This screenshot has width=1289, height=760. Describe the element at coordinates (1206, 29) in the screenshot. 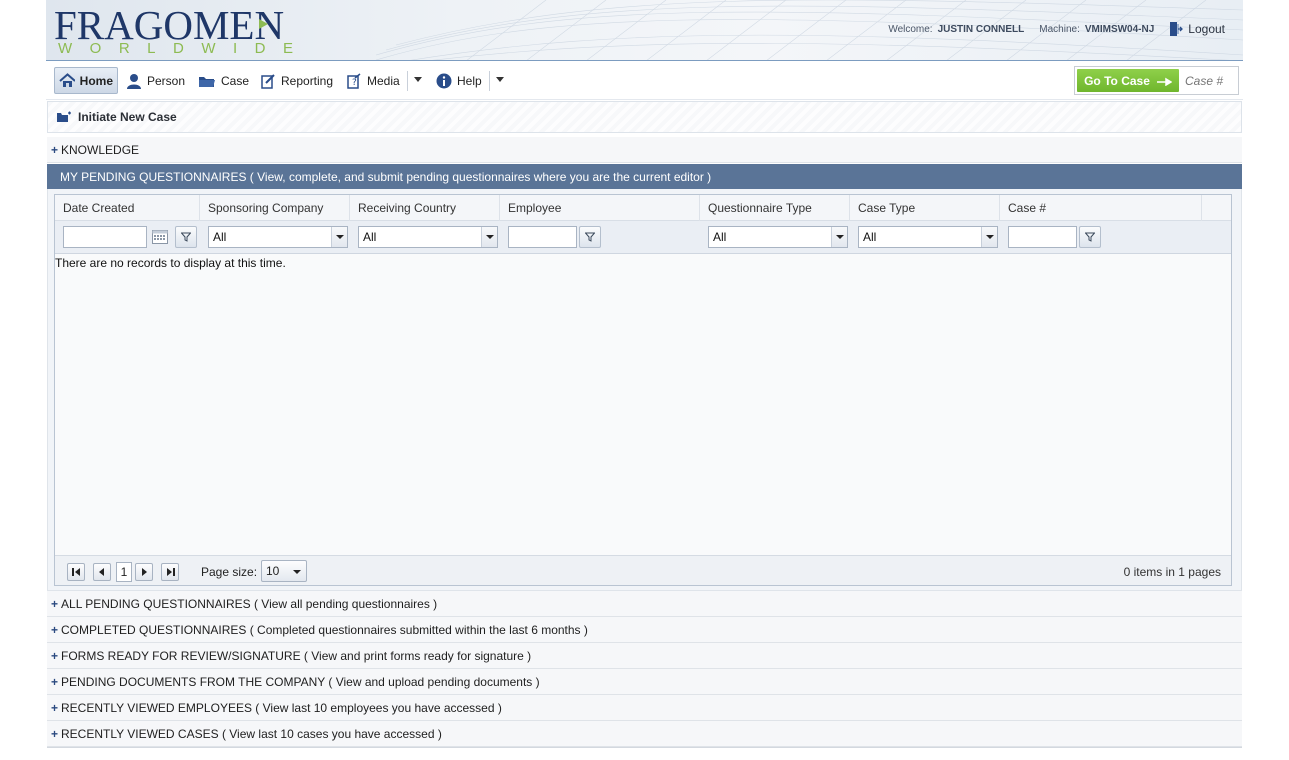

I see `logout-label: Logout` at that location.